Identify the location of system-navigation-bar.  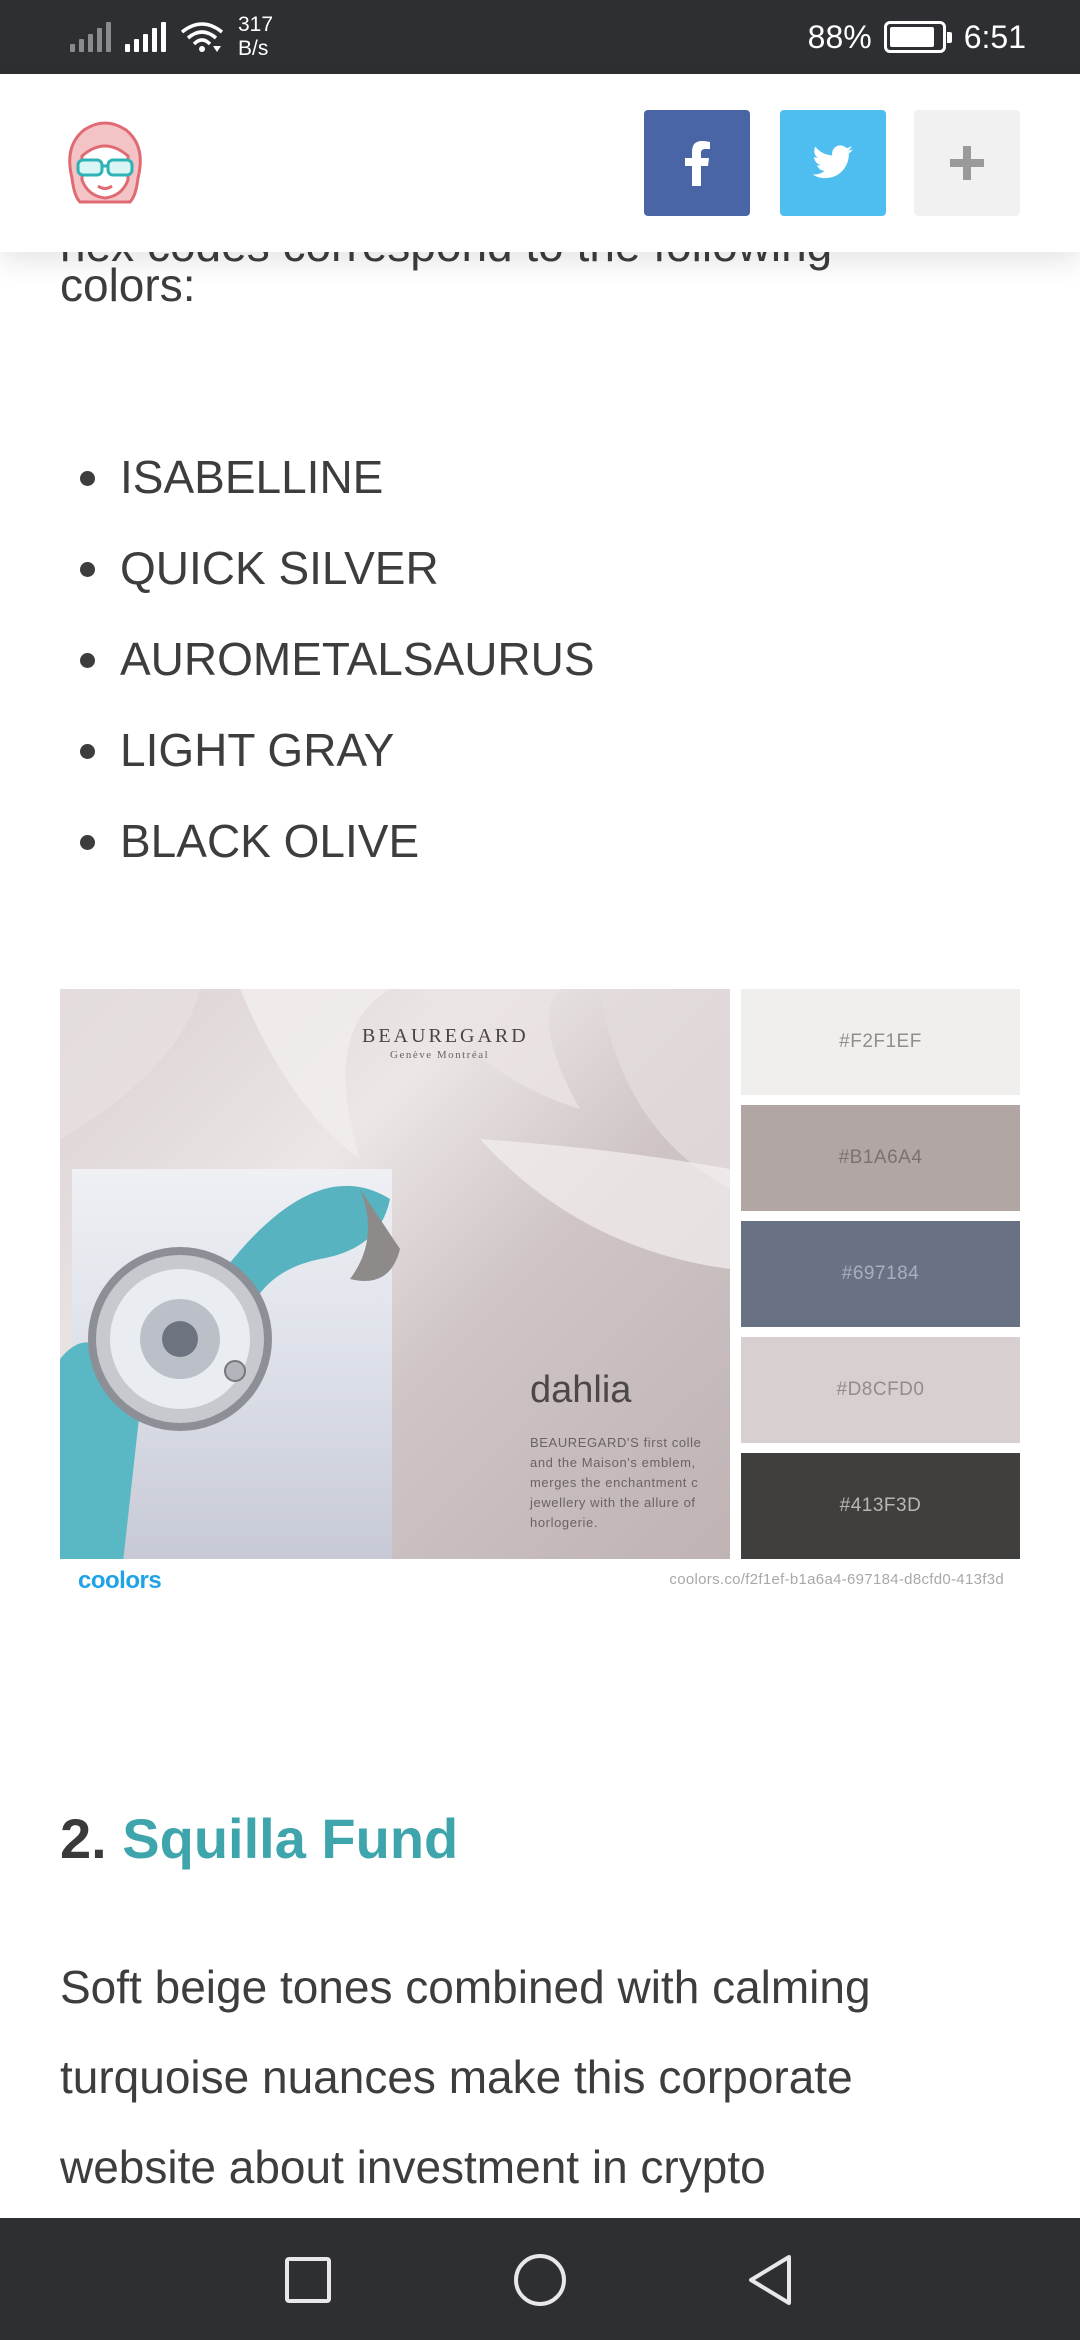
(540, 2279).